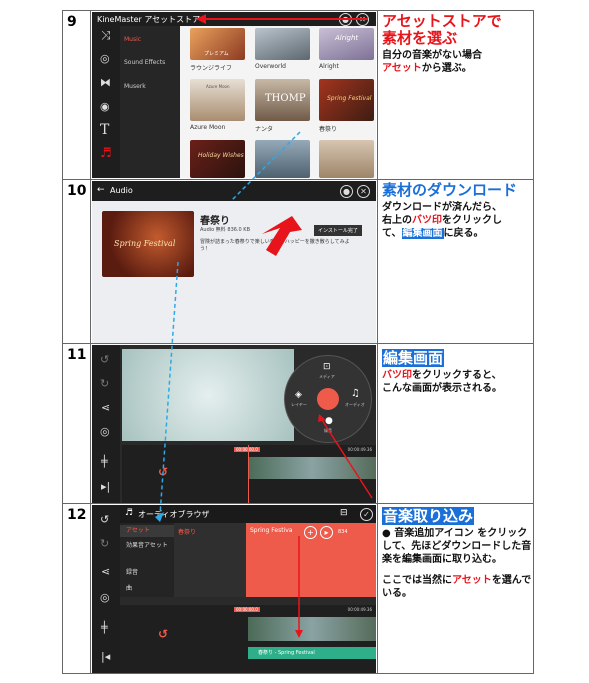 The width and height of the screenshot is (589, 683). What do you see at coordinates (77, 589) in the screenshot?
I see `step-number: 12` at bounding box center [77, 589].